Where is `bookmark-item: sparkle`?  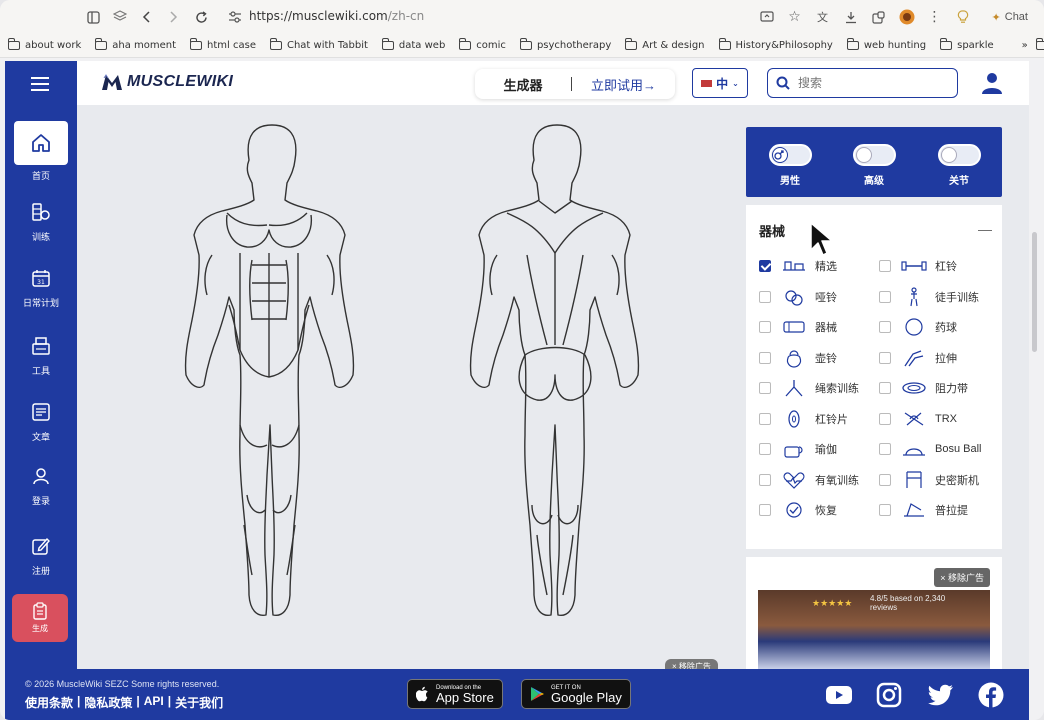
bookmark-item: sparkle is located at coordinates (967, 44).